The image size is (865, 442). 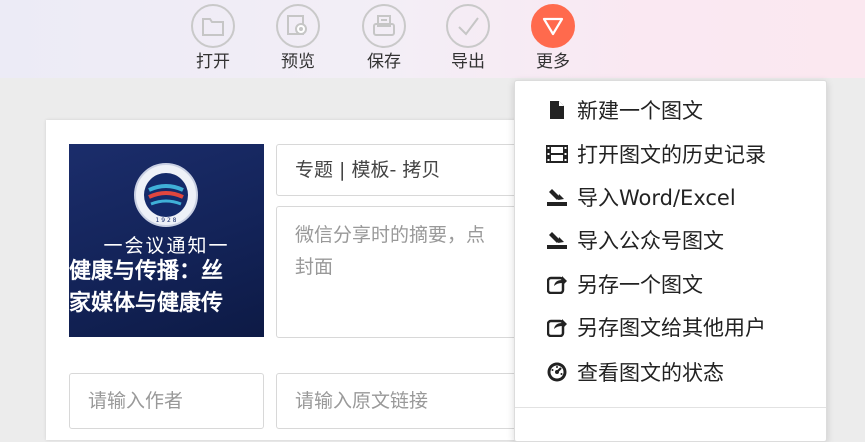 I want to click on menu-item-label: 导入Word/Excel, so click(x=656, y=198).